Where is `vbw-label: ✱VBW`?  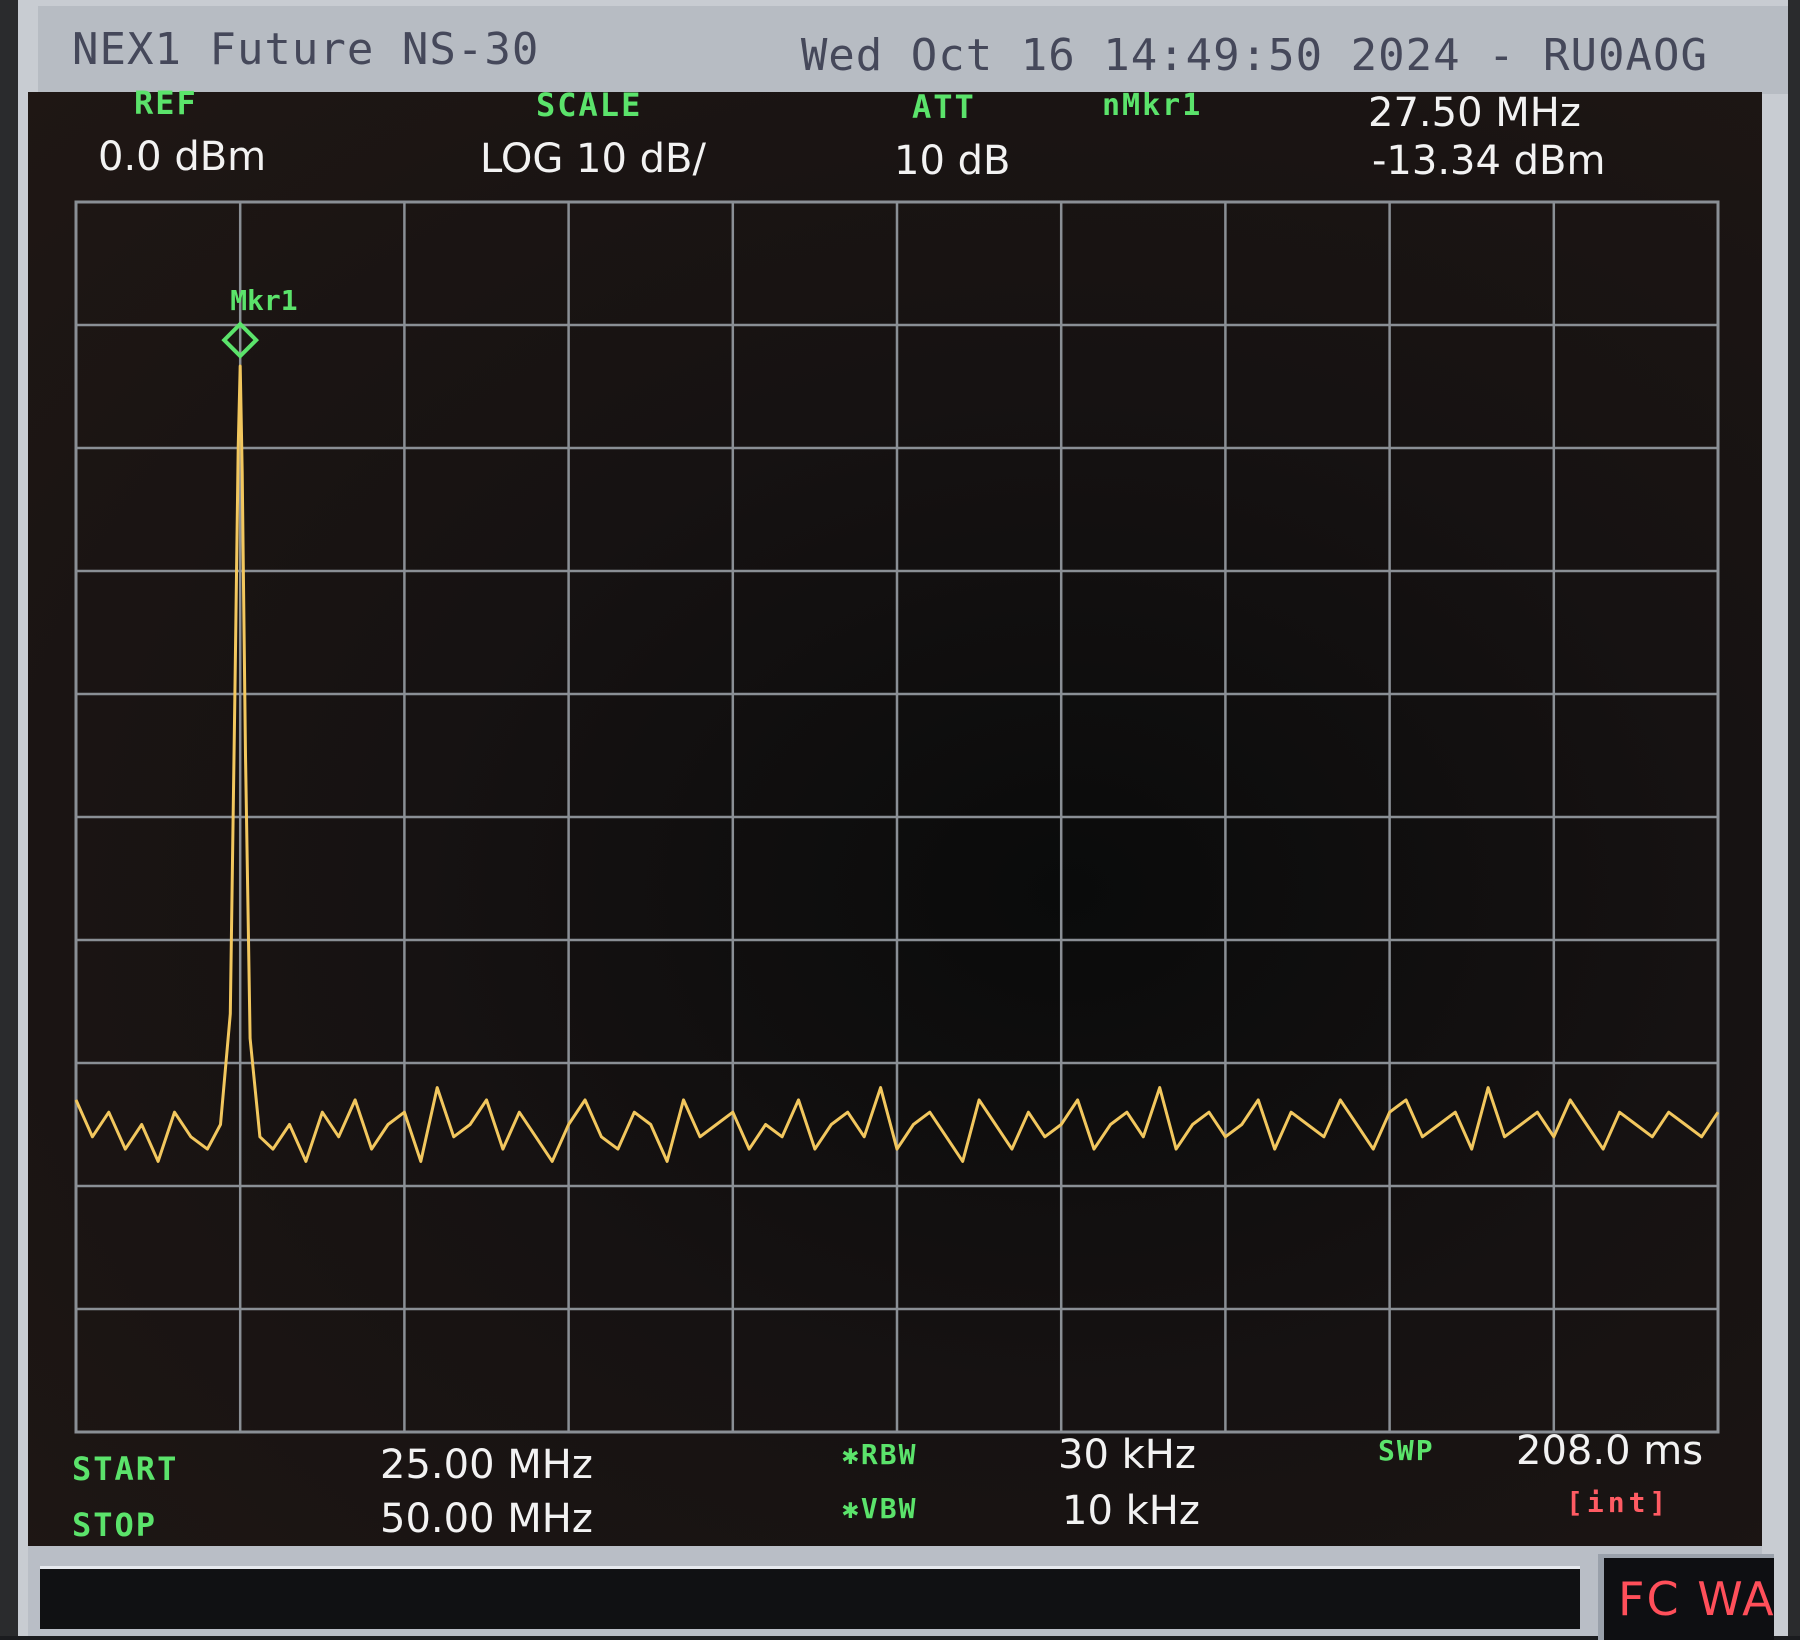 vbw-label: ✱VBW is located at coordinates (880, 1508).